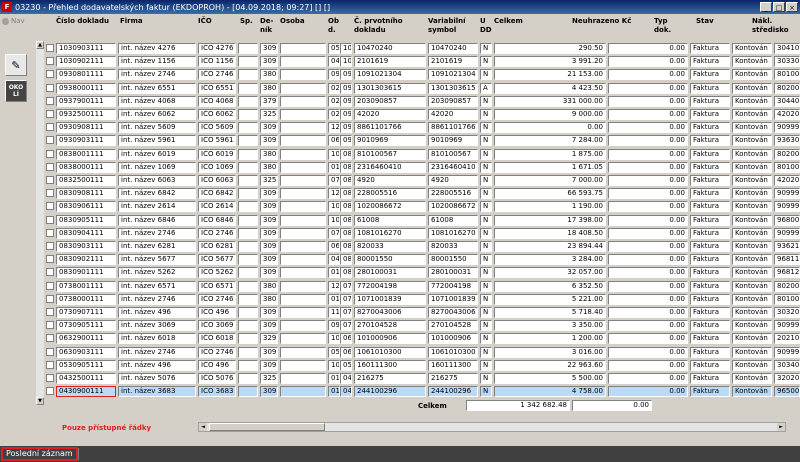 This screenshot has width=800, height=462. Describe the element at coordinates (453, 352) in the screenshot. I see `cell-vs: 1061010300` at that location.